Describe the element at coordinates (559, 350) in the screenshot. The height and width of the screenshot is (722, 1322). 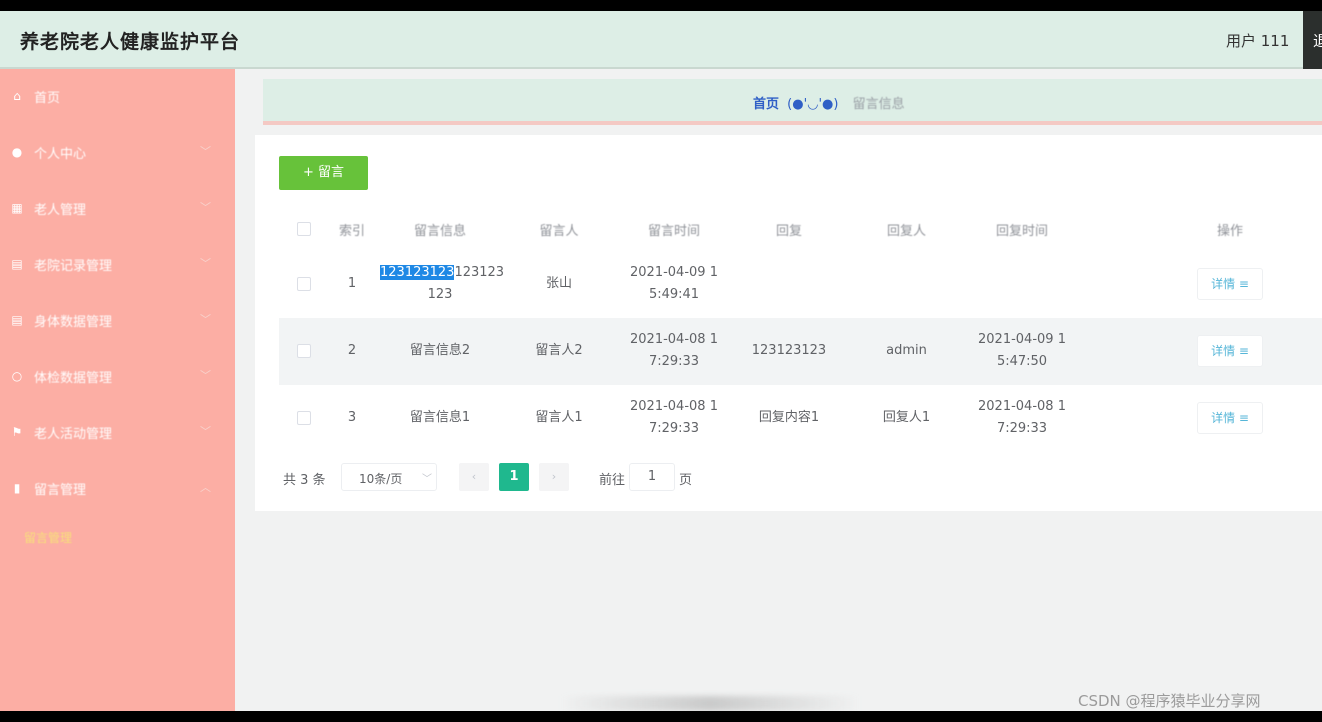
I see `cell-author: 留言人2` at that location.